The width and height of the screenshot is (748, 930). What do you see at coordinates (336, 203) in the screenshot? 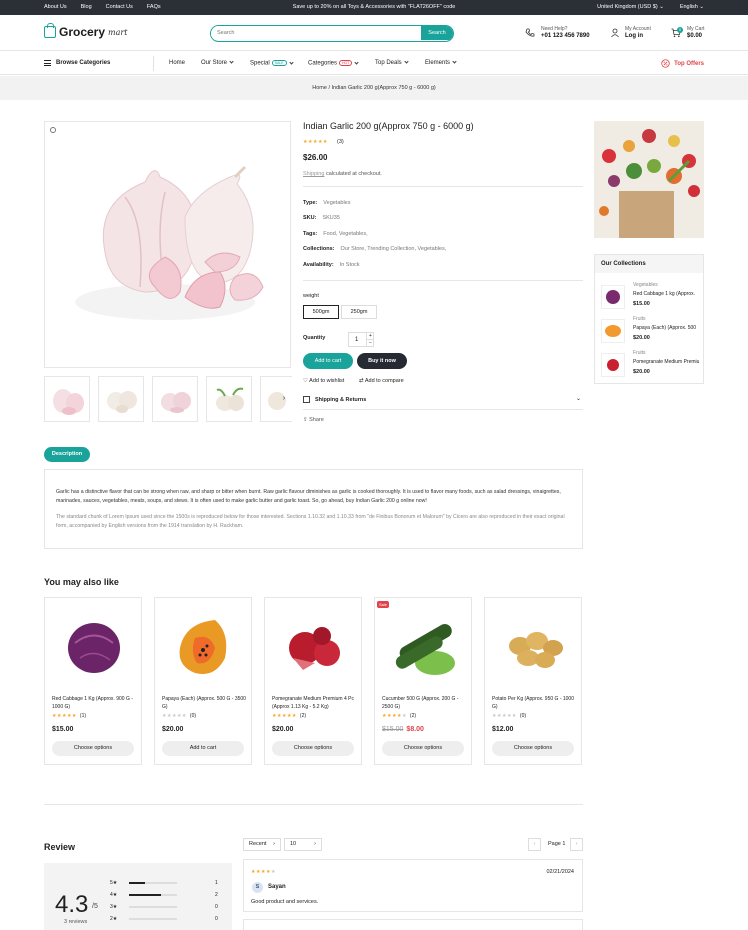
I see `meta-value: Vegetables` at bounding box center [336, 203].